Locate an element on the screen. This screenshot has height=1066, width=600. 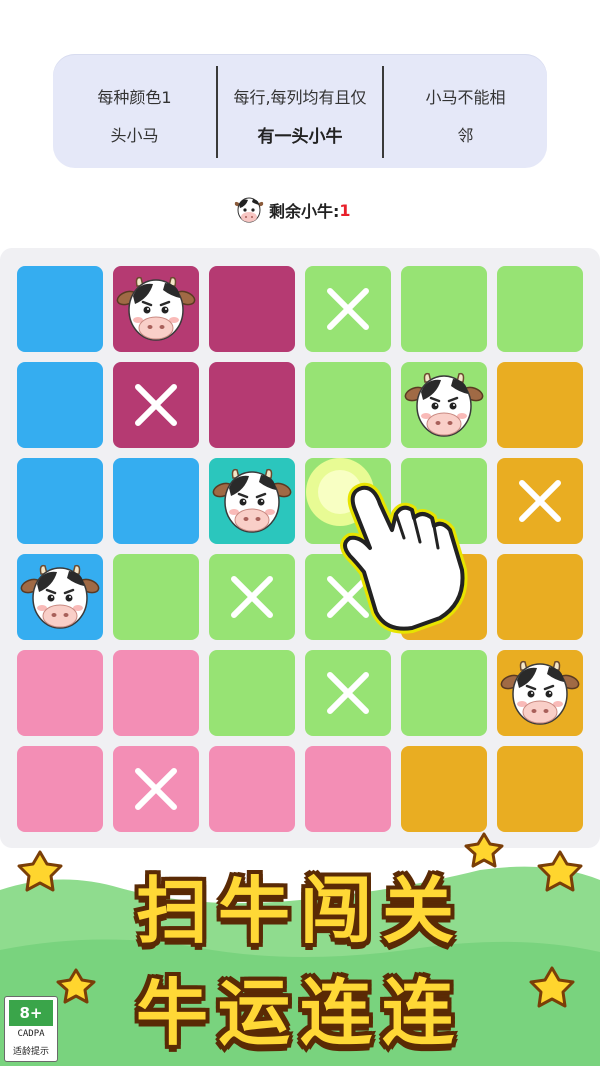
banner-title-line2: 牛运连连 is located at coordinates (299, 1013).